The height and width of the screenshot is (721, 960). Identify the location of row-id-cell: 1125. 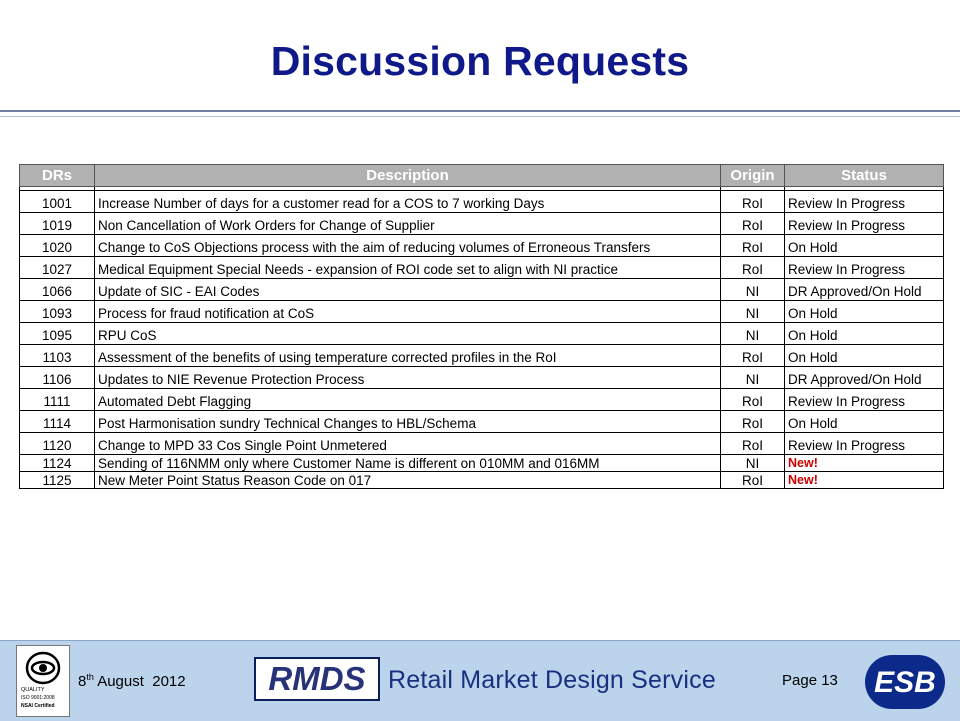
(57, 480).